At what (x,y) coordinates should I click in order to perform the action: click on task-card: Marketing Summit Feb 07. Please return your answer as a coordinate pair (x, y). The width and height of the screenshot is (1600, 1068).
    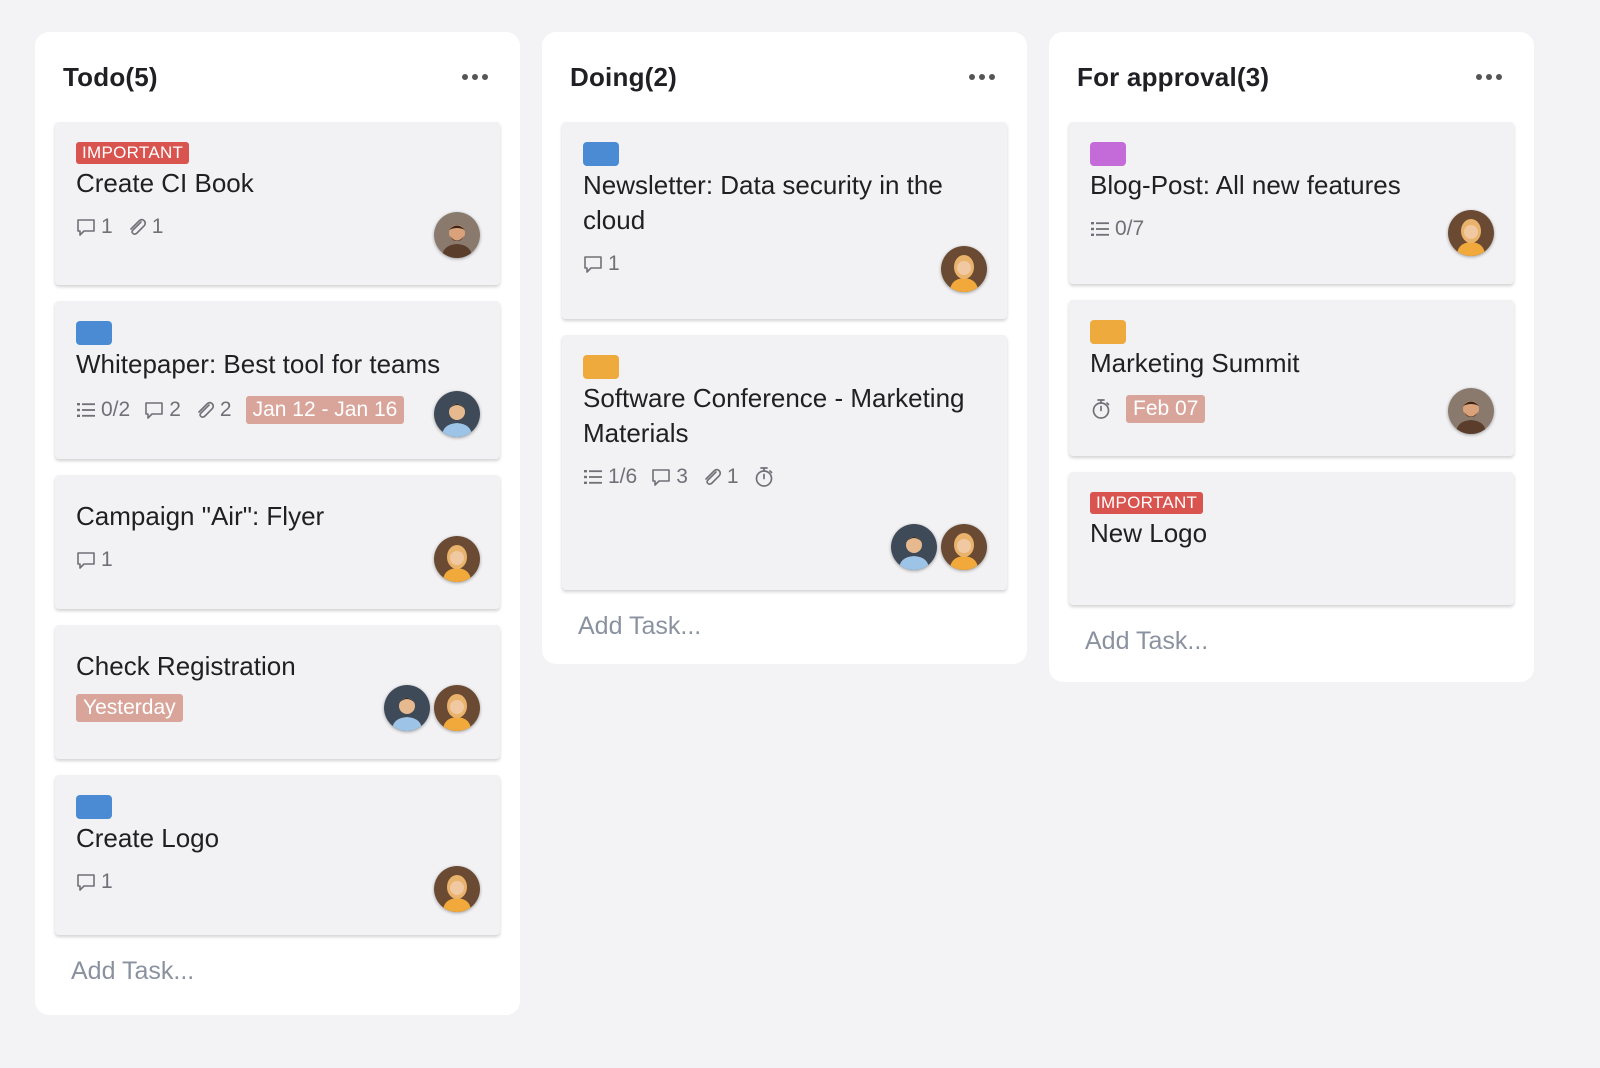
    Looking at the image, I should click on (1291, 378).